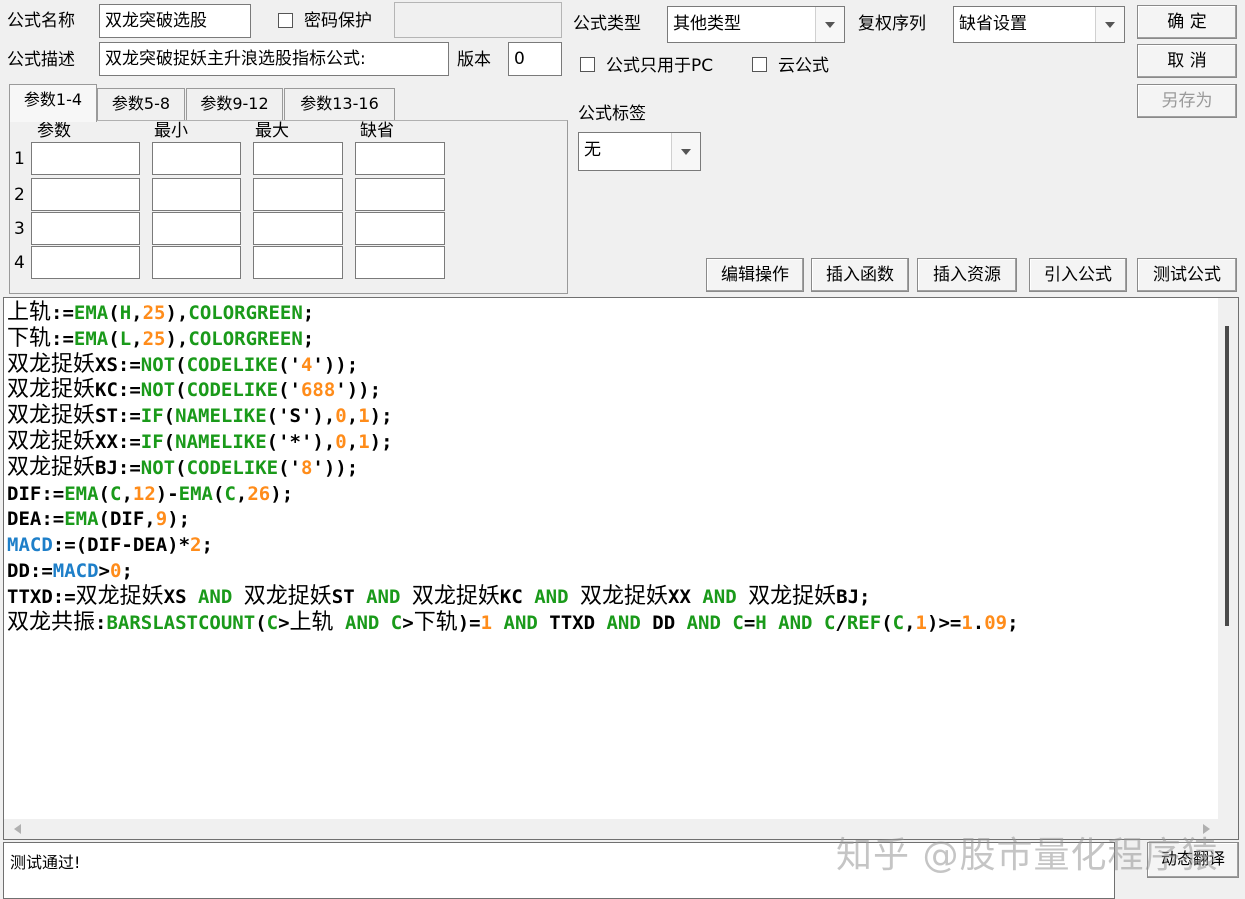  Describe the element at coordinates (755, 275) in the screenshot. I see `edit-operations-button: 编辑操作` at that location.